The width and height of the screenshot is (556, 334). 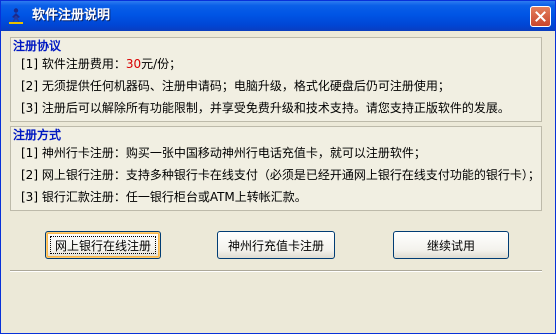 I want to click on online-bank-register-button: 网上银行在线注册, so click(x=103, y=245).